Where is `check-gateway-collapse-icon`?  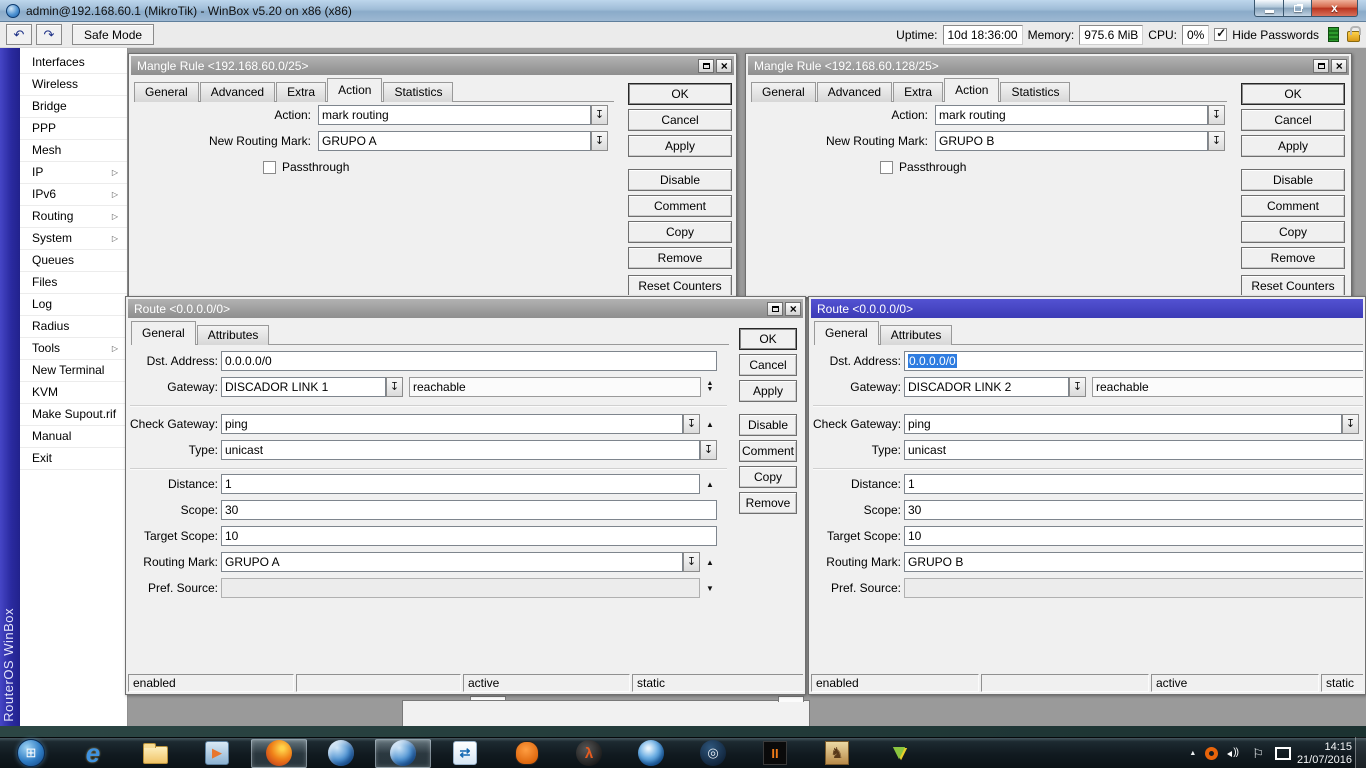
check-gateway-collapse-icon is located at coordinates (710, 424).